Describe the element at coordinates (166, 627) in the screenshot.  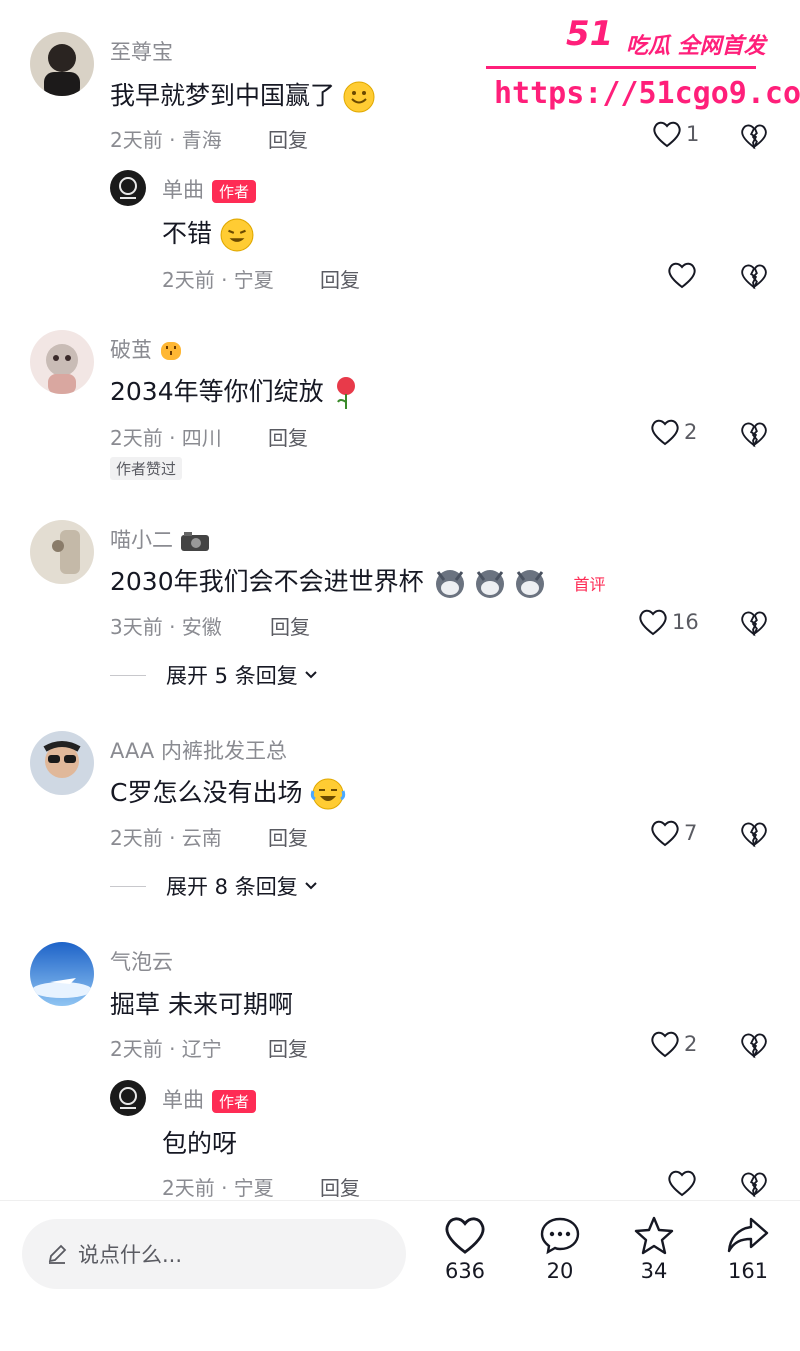
I see `comment-meta: 3天前 · 安徽` at that location.